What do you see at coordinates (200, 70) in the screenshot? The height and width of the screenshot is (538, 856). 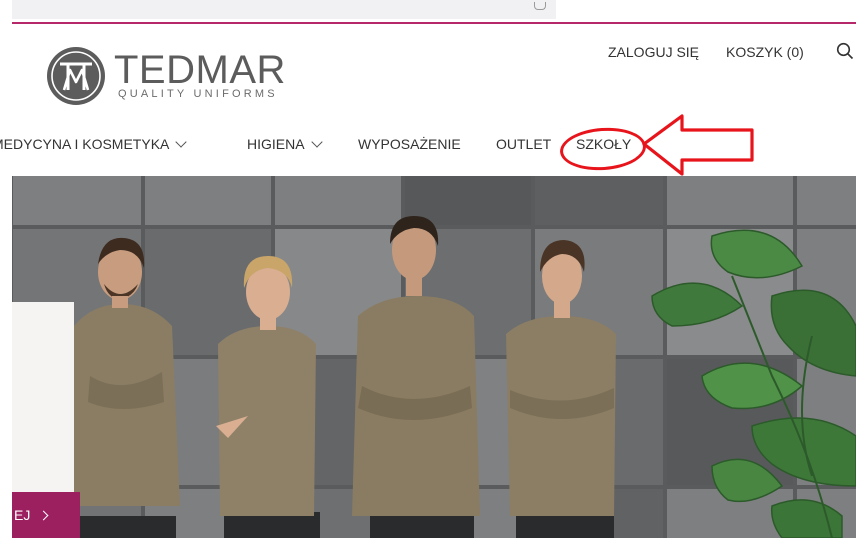 I see `brand-name: TEDMAR` at bounding box center [200, 70].